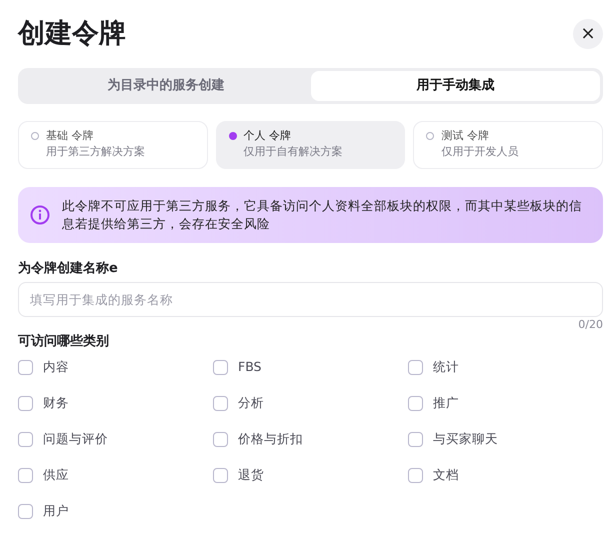  What do you see at coordinates (95, 152) in the screenshot?
I see `option-description: 用于第三方解决方案` at bounding box center [95, 152].